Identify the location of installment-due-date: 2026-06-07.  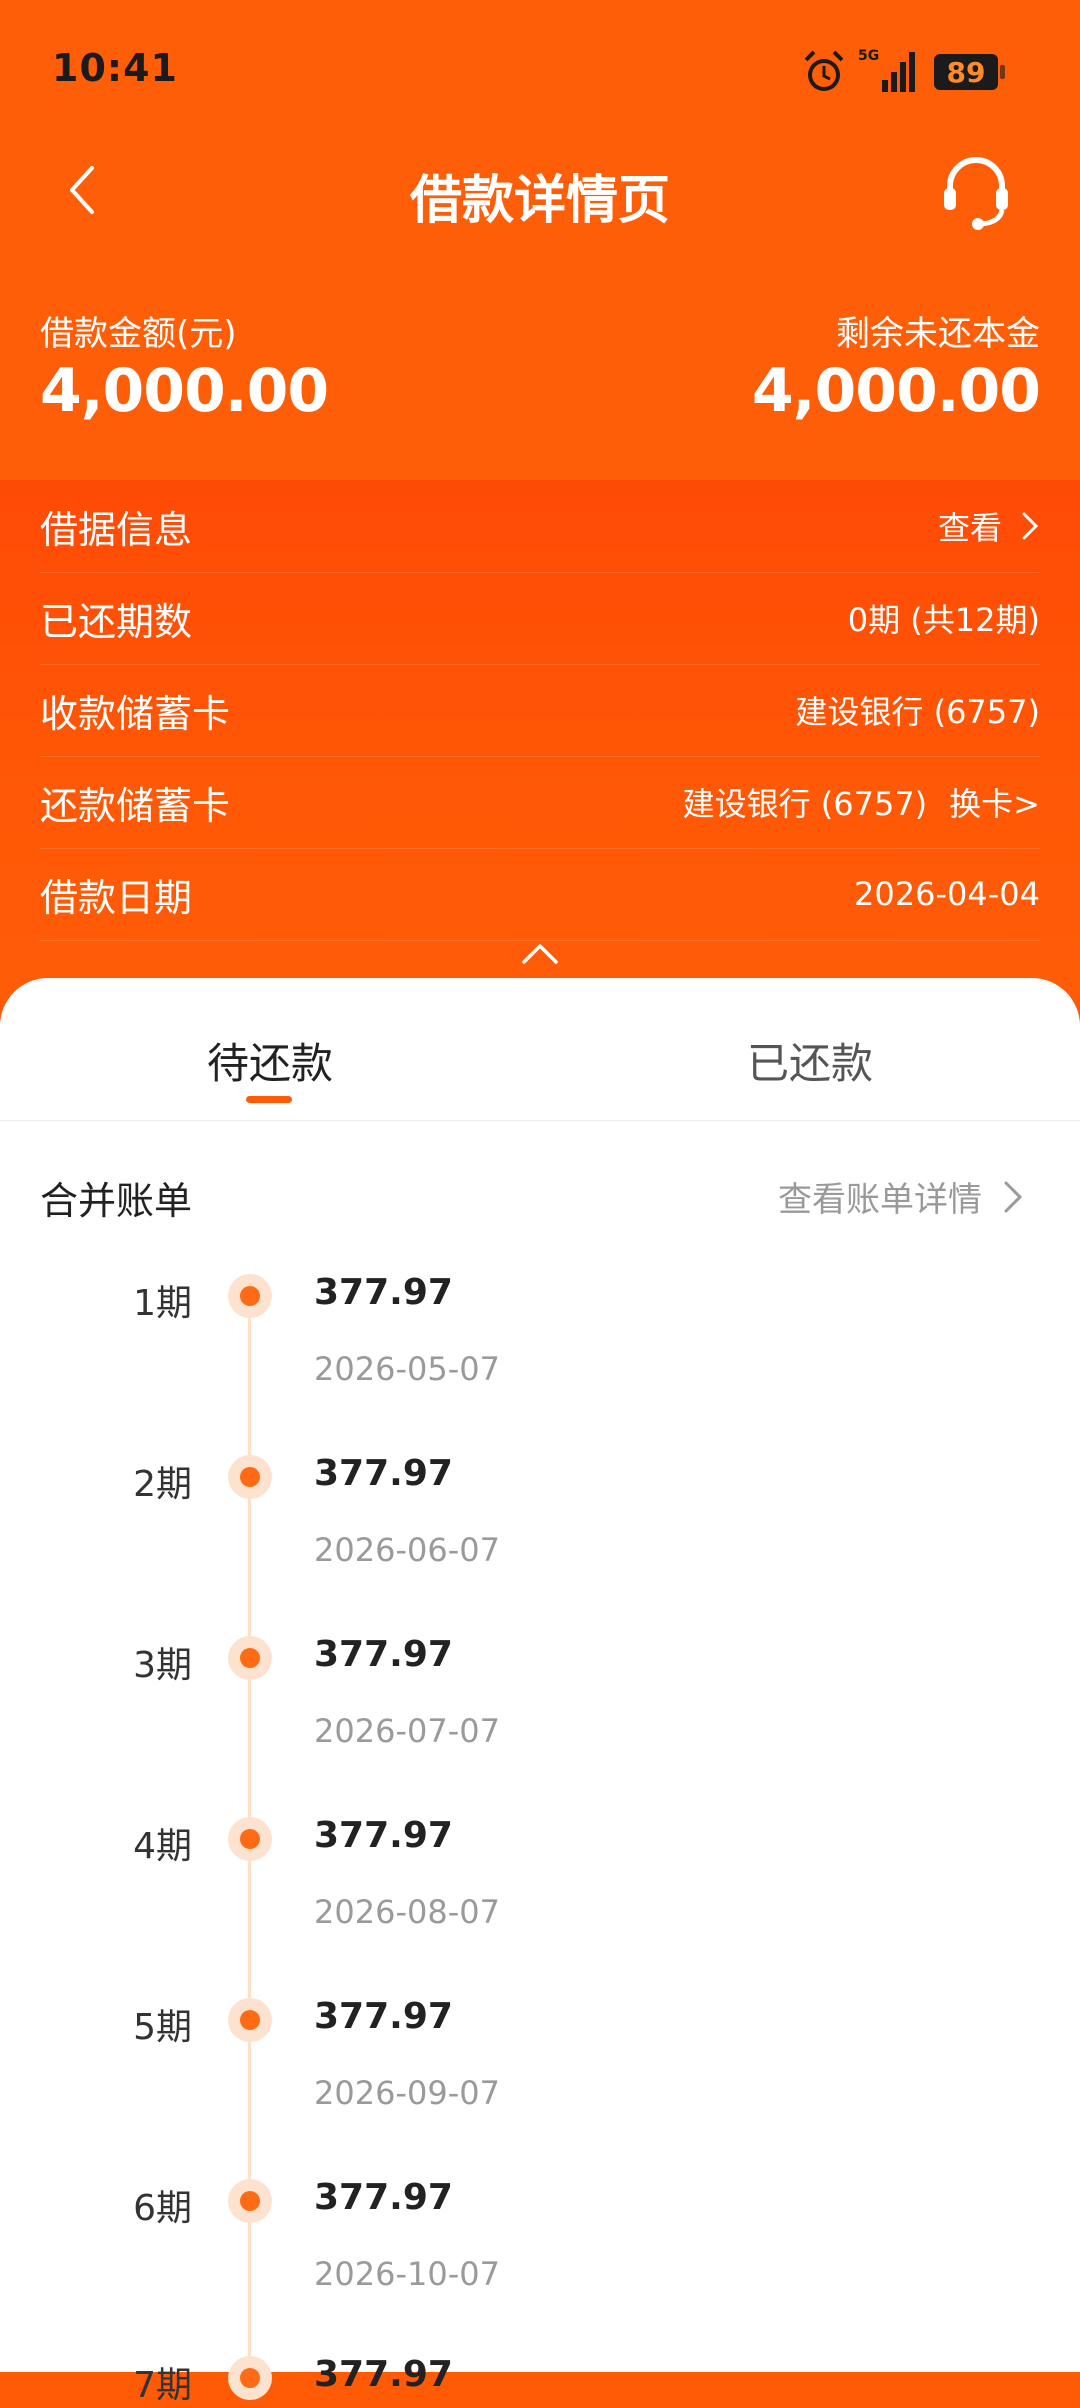
(407, 1550).